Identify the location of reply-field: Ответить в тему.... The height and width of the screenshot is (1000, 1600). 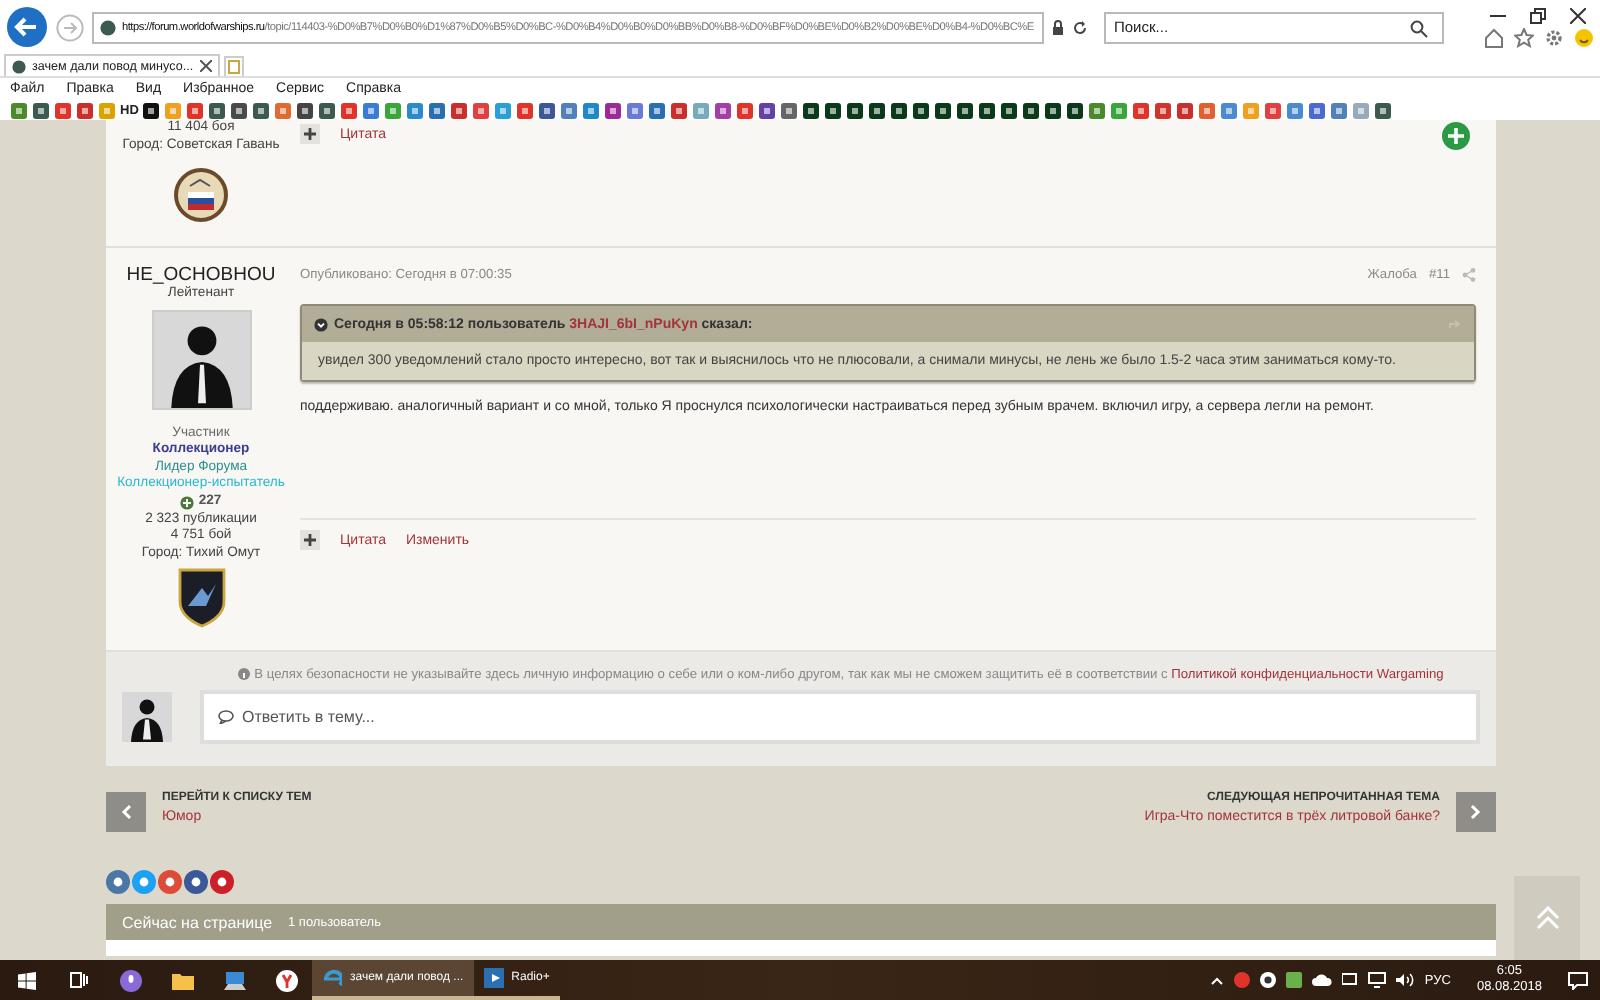
(840, 717).